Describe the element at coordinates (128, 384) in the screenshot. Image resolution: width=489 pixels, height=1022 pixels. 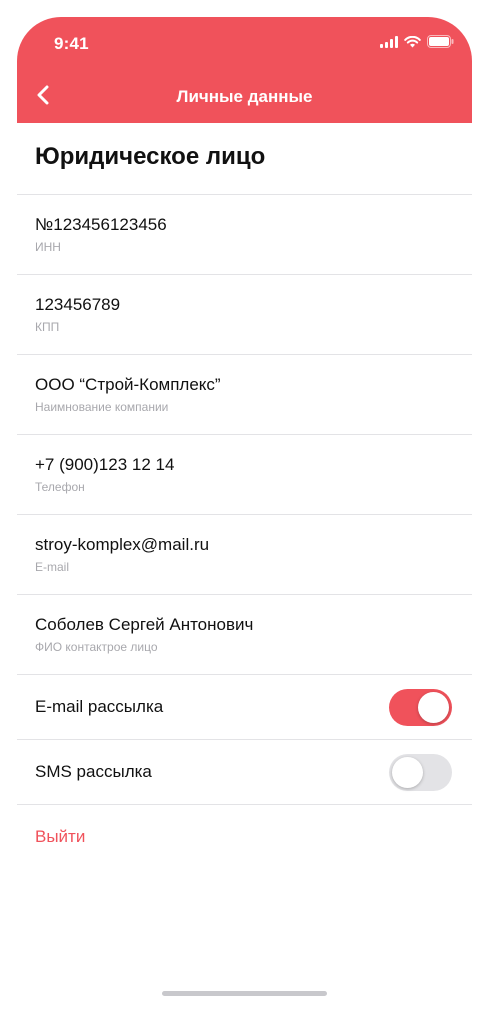
I see `field-value: ООО “Строй-Комплекс”` at that location.